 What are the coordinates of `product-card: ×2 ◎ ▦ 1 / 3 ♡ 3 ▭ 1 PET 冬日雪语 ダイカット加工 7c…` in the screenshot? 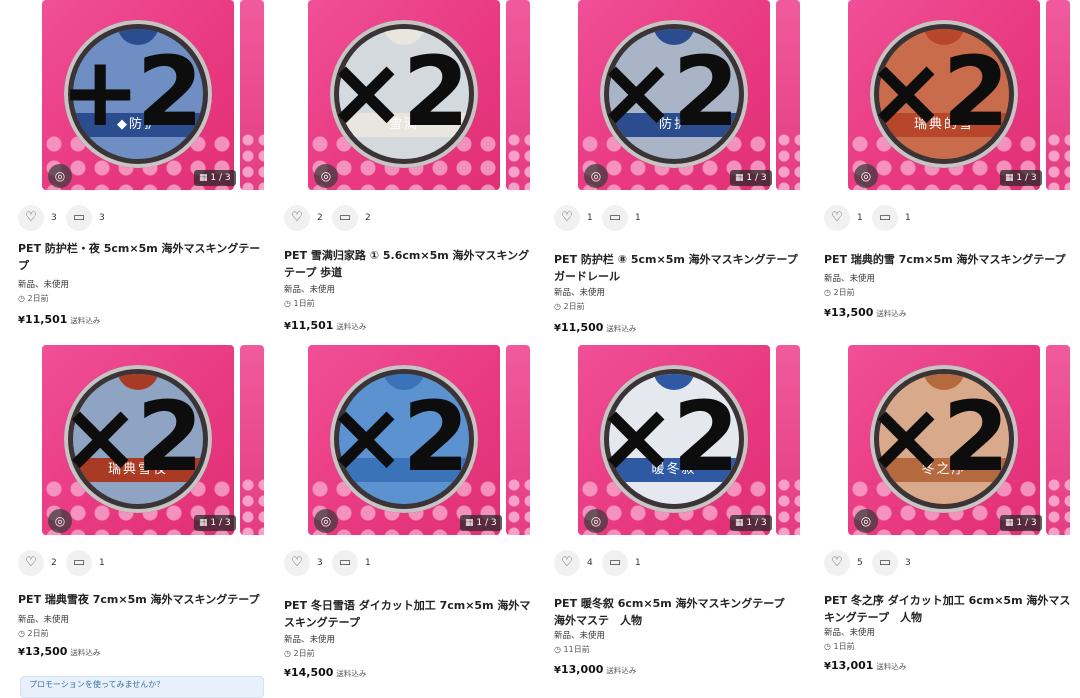 It's located at (414, 515).